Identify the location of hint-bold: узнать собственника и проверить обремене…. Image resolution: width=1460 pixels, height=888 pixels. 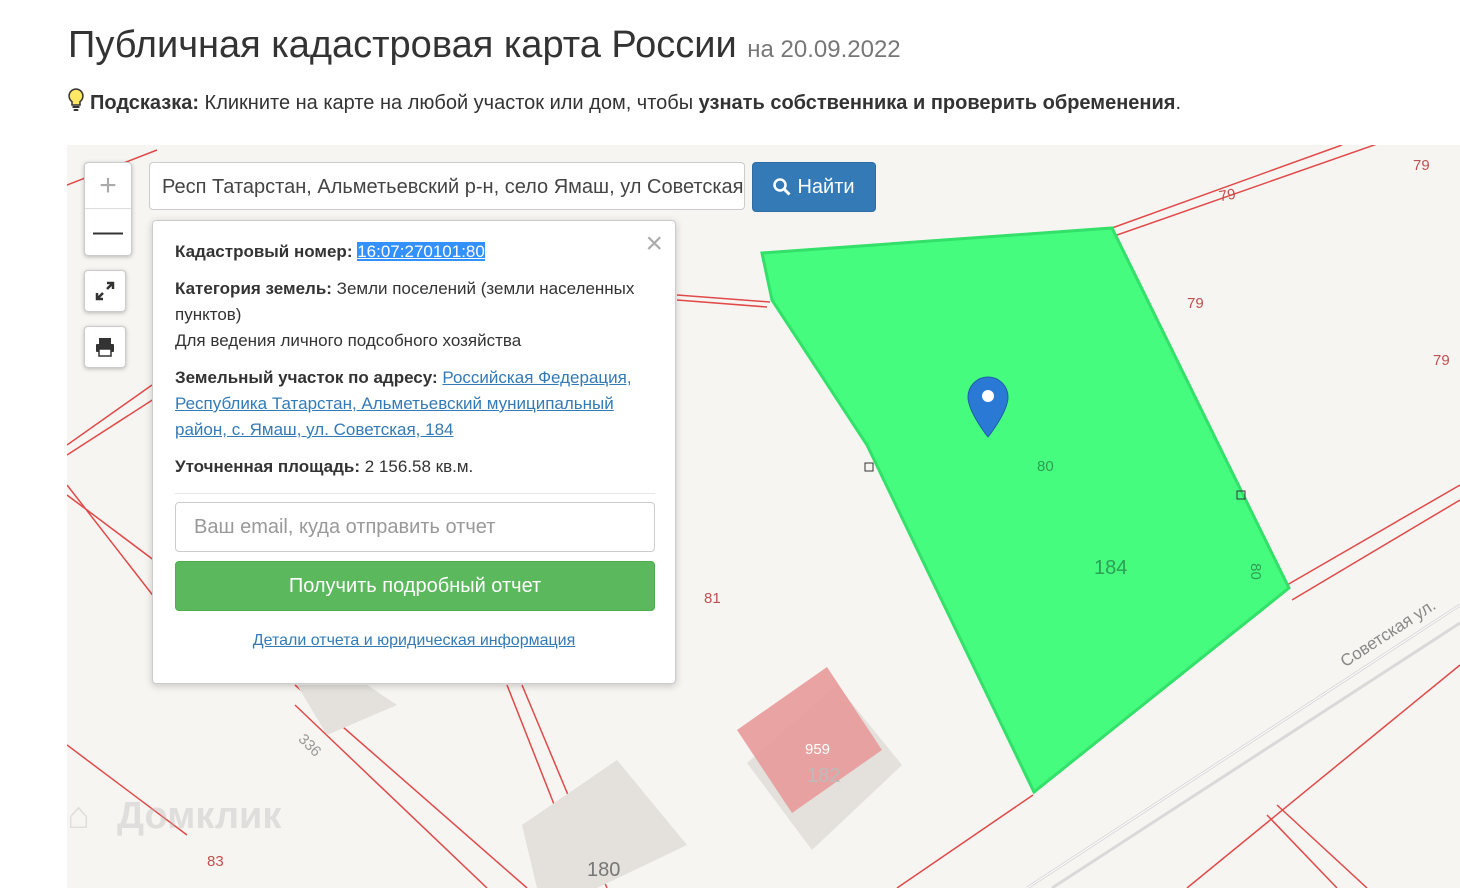
(937, 103).